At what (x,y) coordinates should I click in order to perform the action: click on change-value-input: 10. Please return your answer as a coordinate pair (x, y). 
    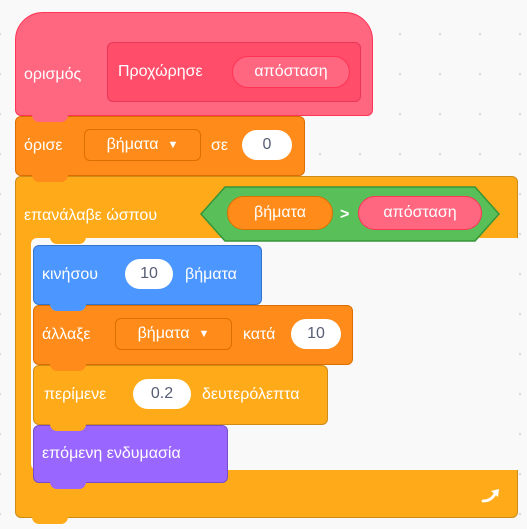
    Looking at the image, I should click on (316, 334).